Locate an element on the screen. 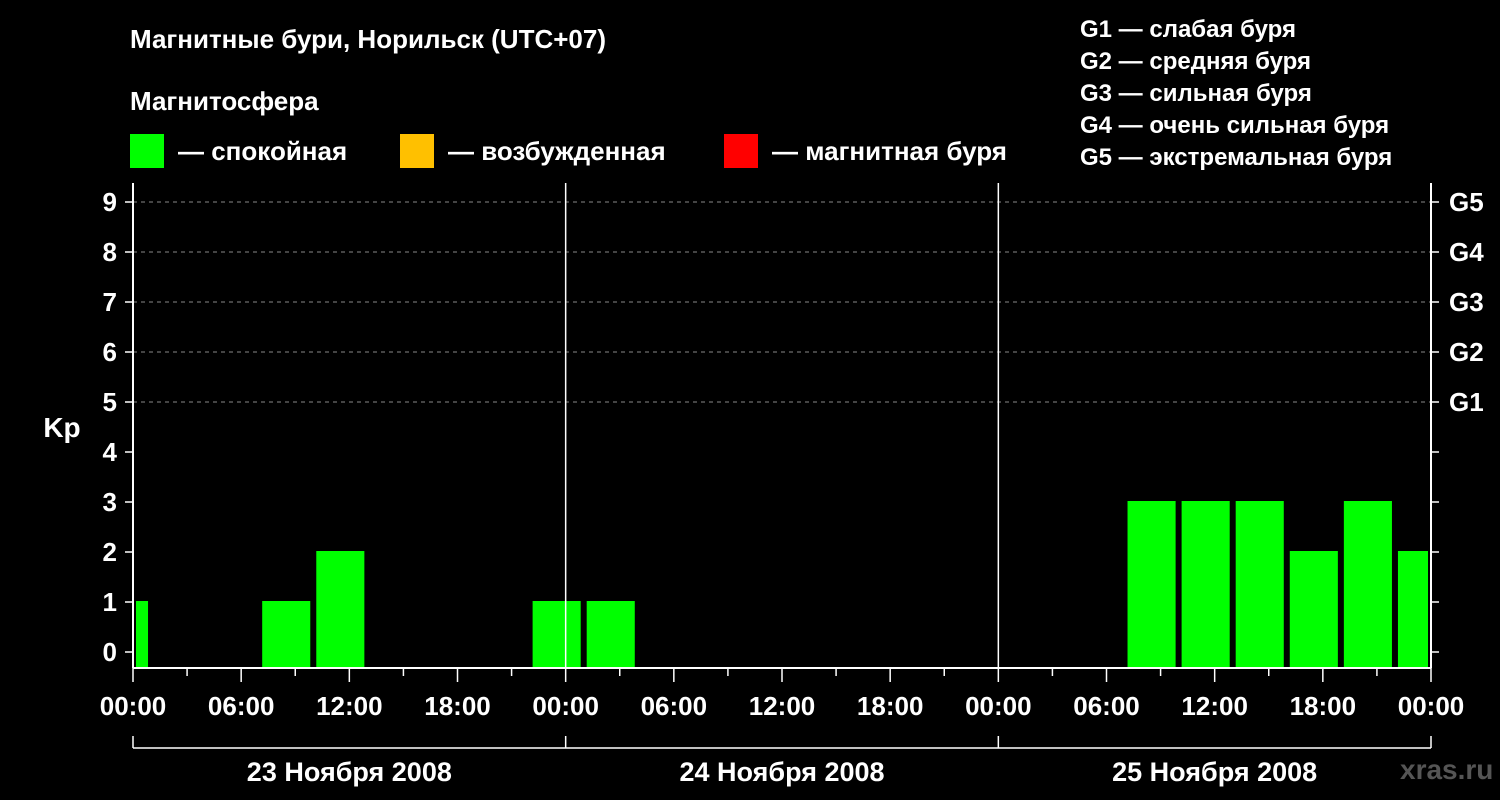 This screenshot has width=1500, height=800. y-axis-label: Kp is located at coordinates (61, 427).